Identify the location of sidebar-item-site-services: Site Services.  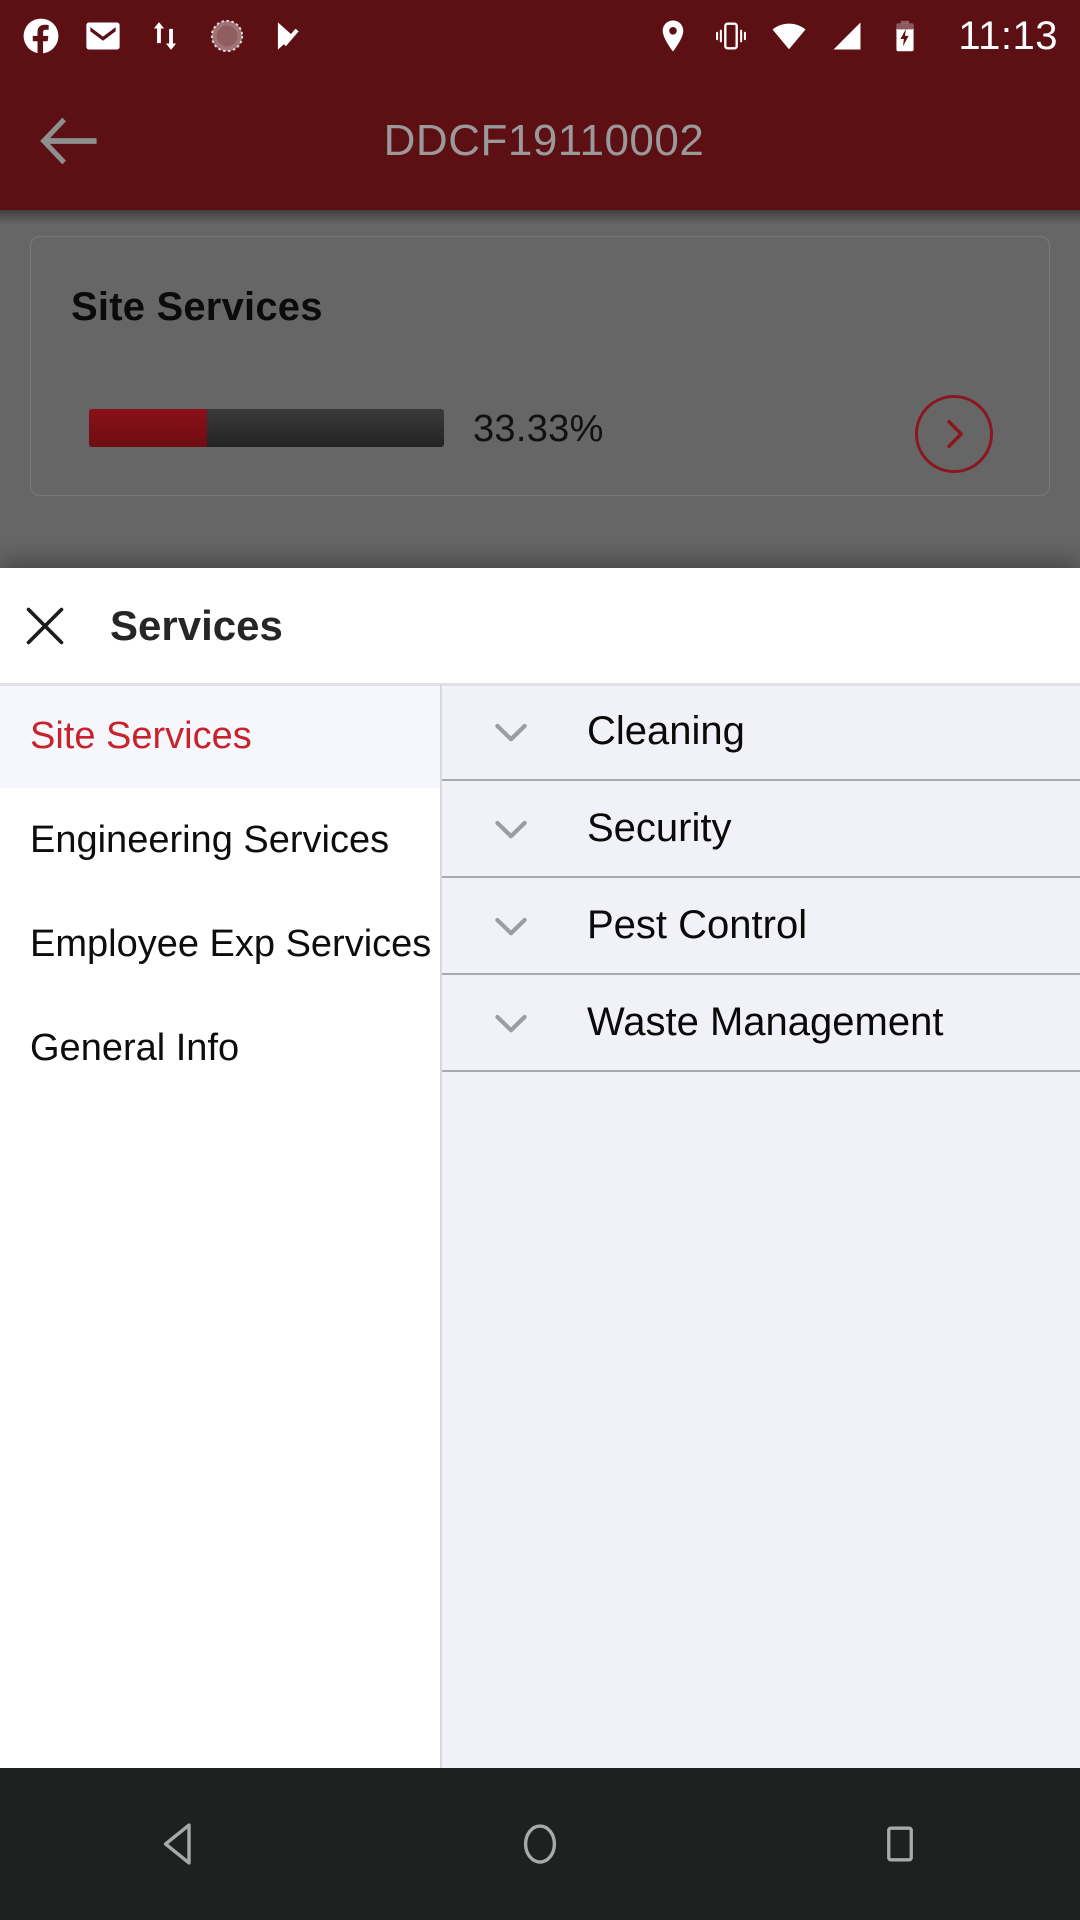
(220, 736).